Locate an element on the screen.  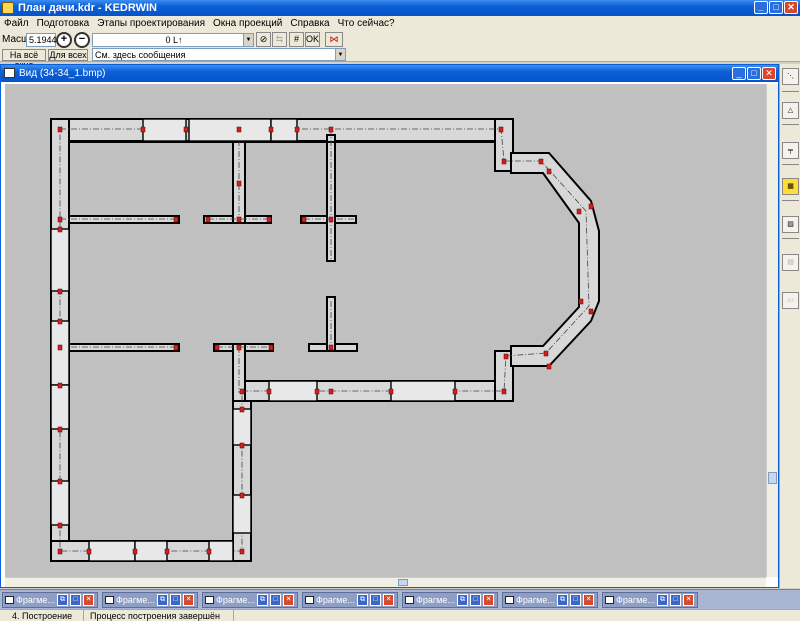
close-button: ✕ is located at coordinates (791, 7).